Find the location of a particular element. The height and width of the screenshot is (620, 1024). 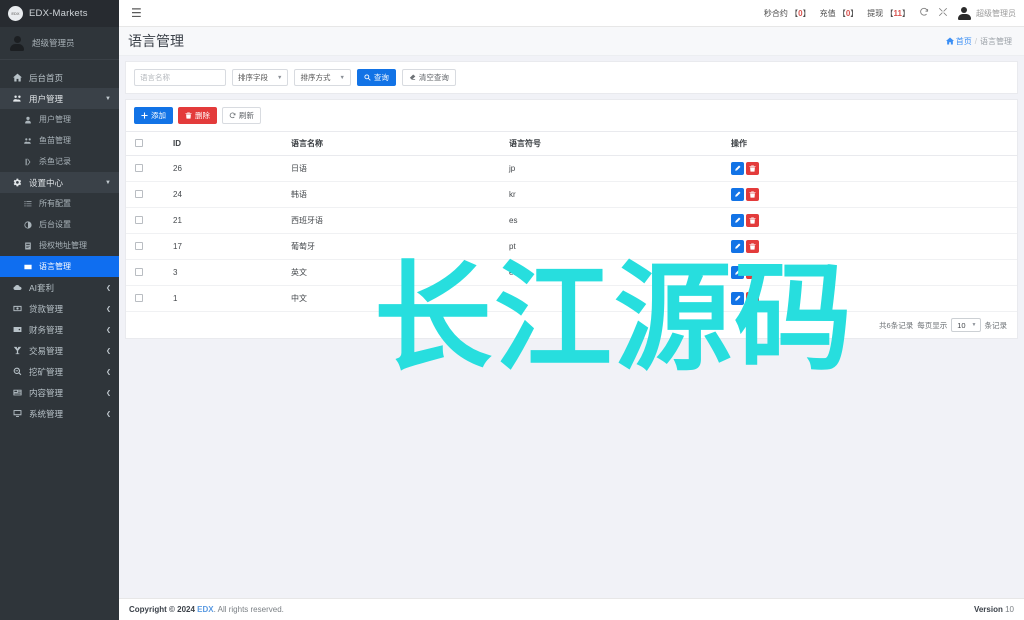

table-header-select-all is located at coordinates (145, 143).